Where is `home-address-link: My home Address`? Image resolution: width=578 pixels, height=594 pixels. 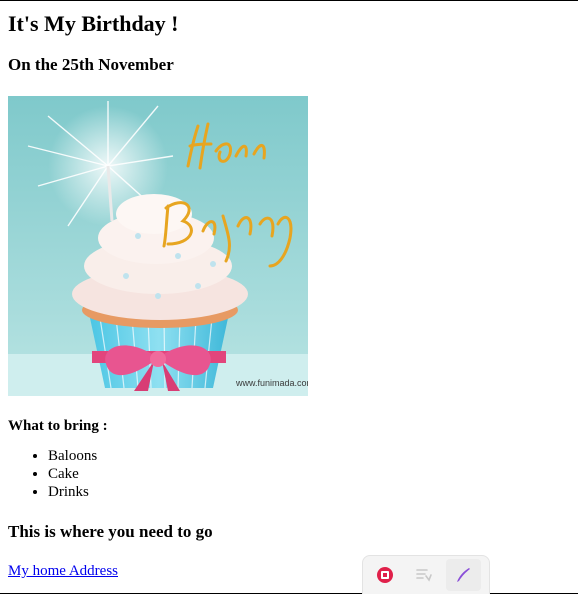
home-address-link: My home Address is located at coordinates (63, 571).